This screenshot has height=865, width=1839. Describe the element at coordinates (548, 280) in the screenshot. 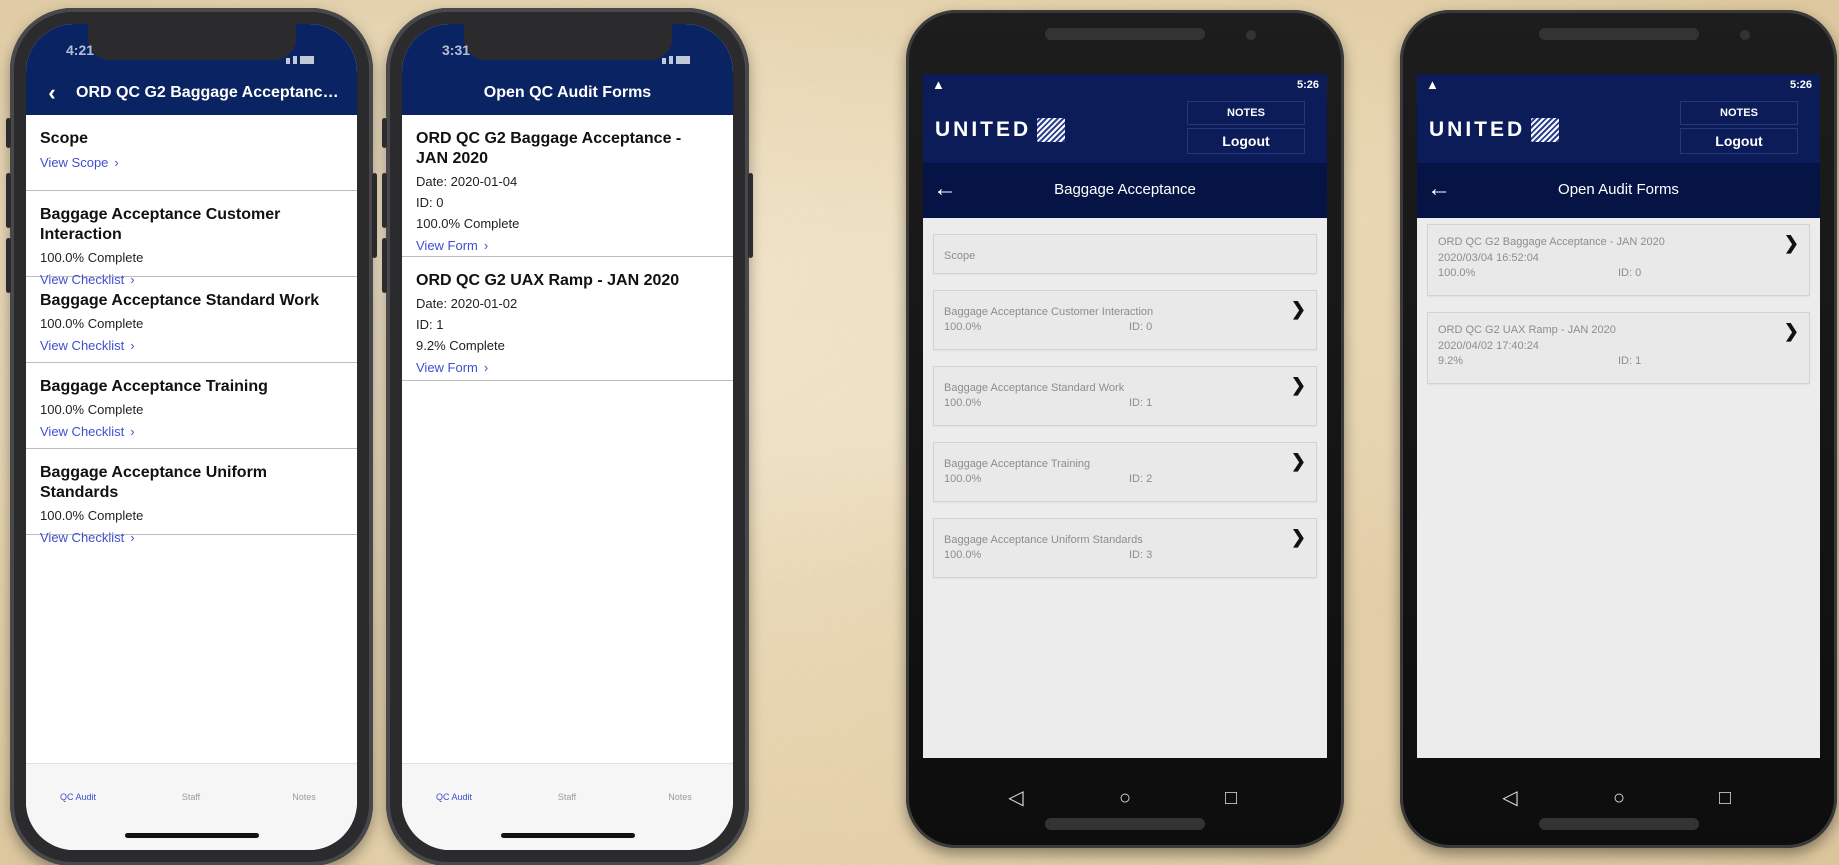

I see `form-title: ORD QC G2 UAX Ramp - JAN 2020` at that location.